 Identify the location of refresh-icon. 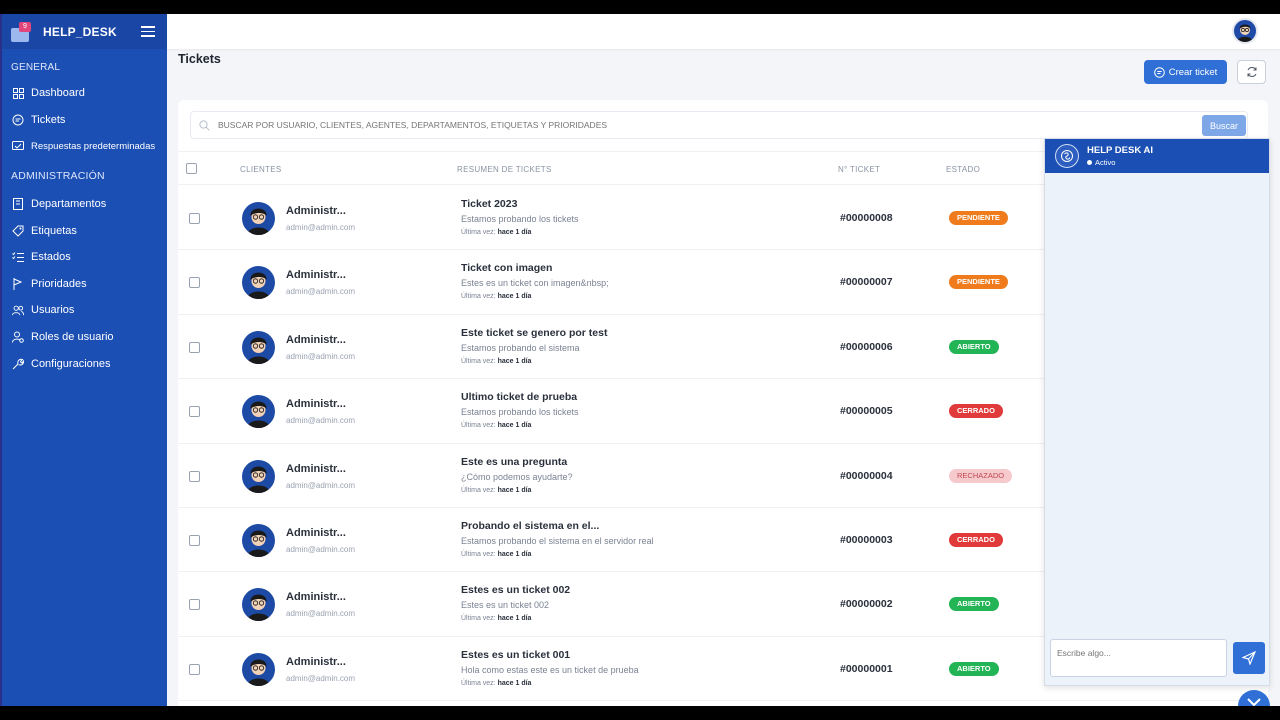
(1251, 72).